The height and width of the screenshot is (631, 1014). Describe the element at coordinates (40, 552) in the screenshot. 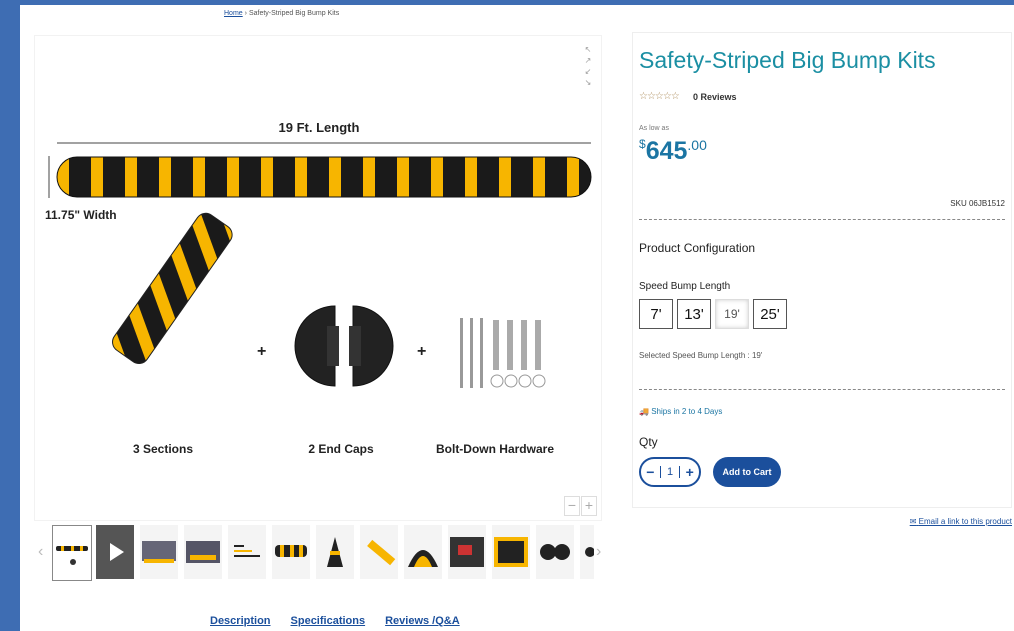

I see `thumbs-prev-icon: ‹` at that location.